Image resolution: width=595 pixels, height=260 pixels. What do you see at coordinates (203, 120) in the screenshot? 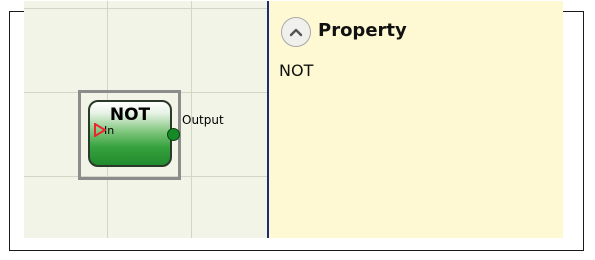
I see `output-port-label: Output` at bounding box center [203, 120].